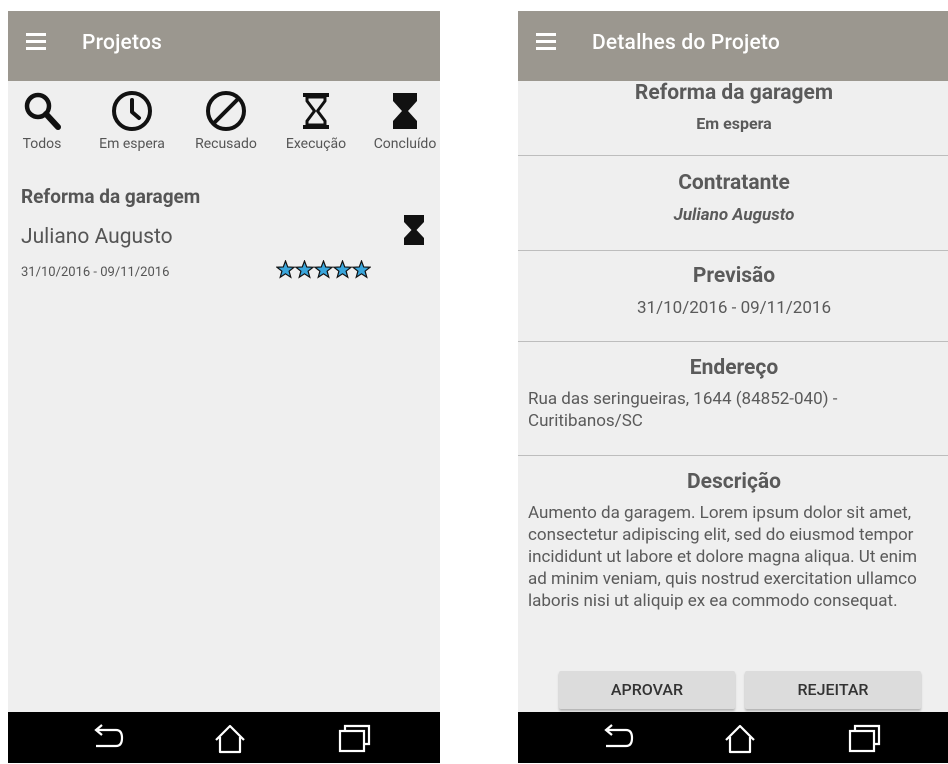 The height and width of the screenshot is (764, 948). What do you see at coordinates (733, 291) in the screenshot?
I see `previsao-section: Previsão 31/10/2016 - 09/11/2016` at bounding box center [733, 291].